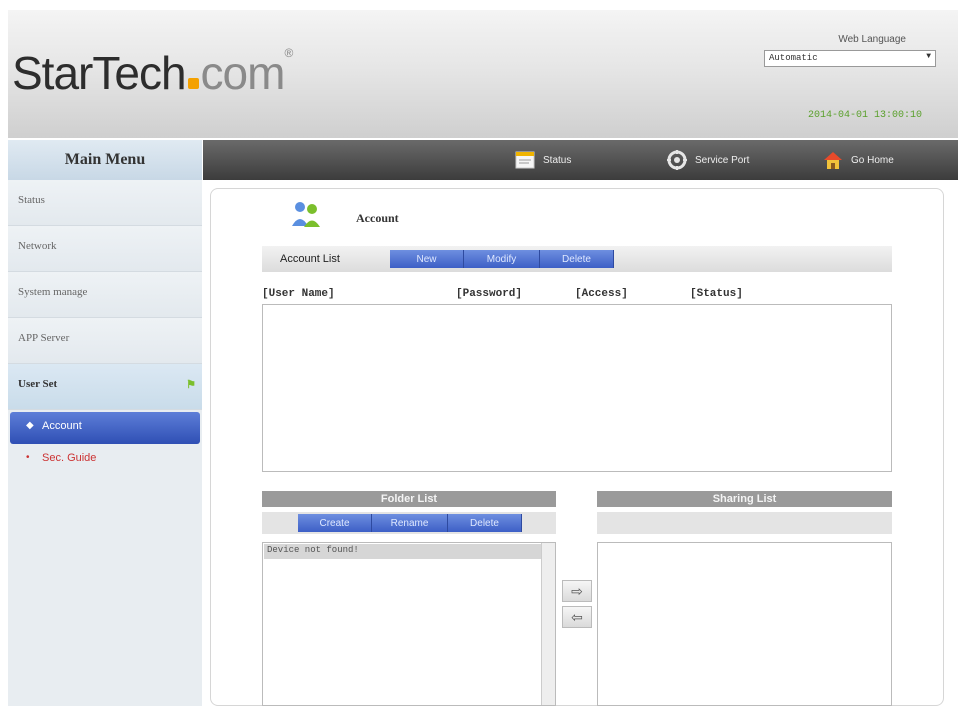 The height and width of the screenshot is (706, 962). I want to click on scrollbar, so click(548, 624).